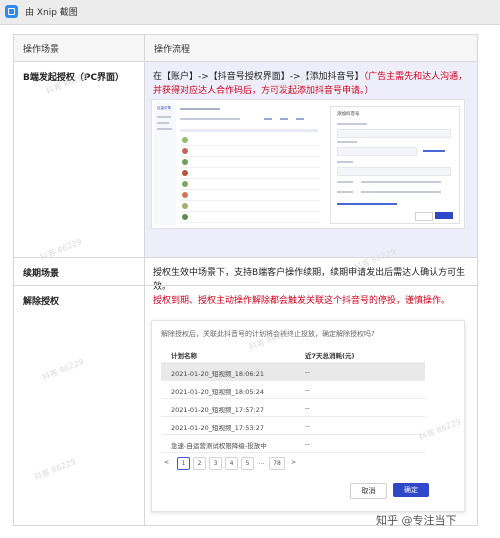 The height and width of the screenshot is (538, 500). Describe the element at coordinates (172, 50) in the screenshot. I see `header-flow-label: 操作流程` at that location.